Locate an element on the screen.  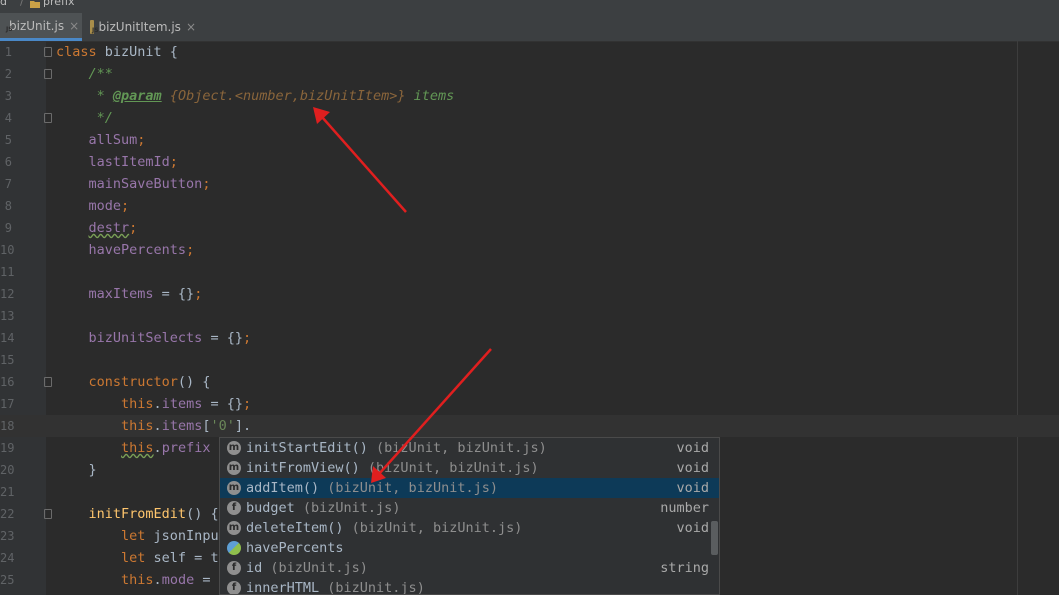
code-line: 10 havePercents; is located at coordinates (529, 250).